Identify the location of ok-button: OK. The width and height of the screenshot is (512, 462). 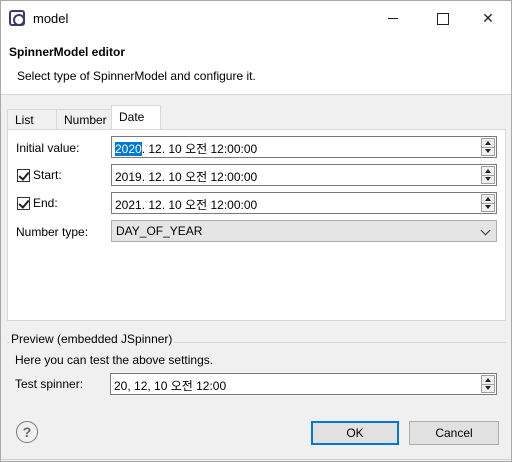
(355, 433).